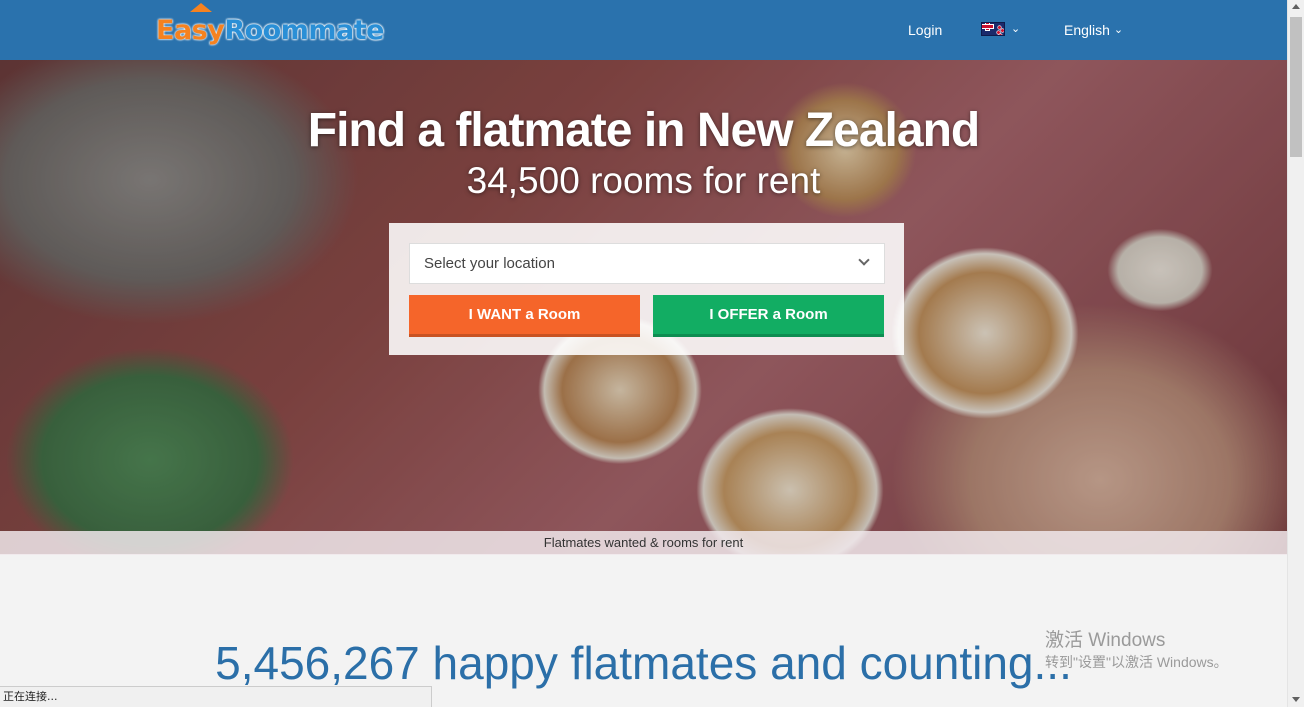 This screenshot has height=707, width=1304. I want to click on hero-title: Find a flatmate in New Zealand, so click(643, 130).